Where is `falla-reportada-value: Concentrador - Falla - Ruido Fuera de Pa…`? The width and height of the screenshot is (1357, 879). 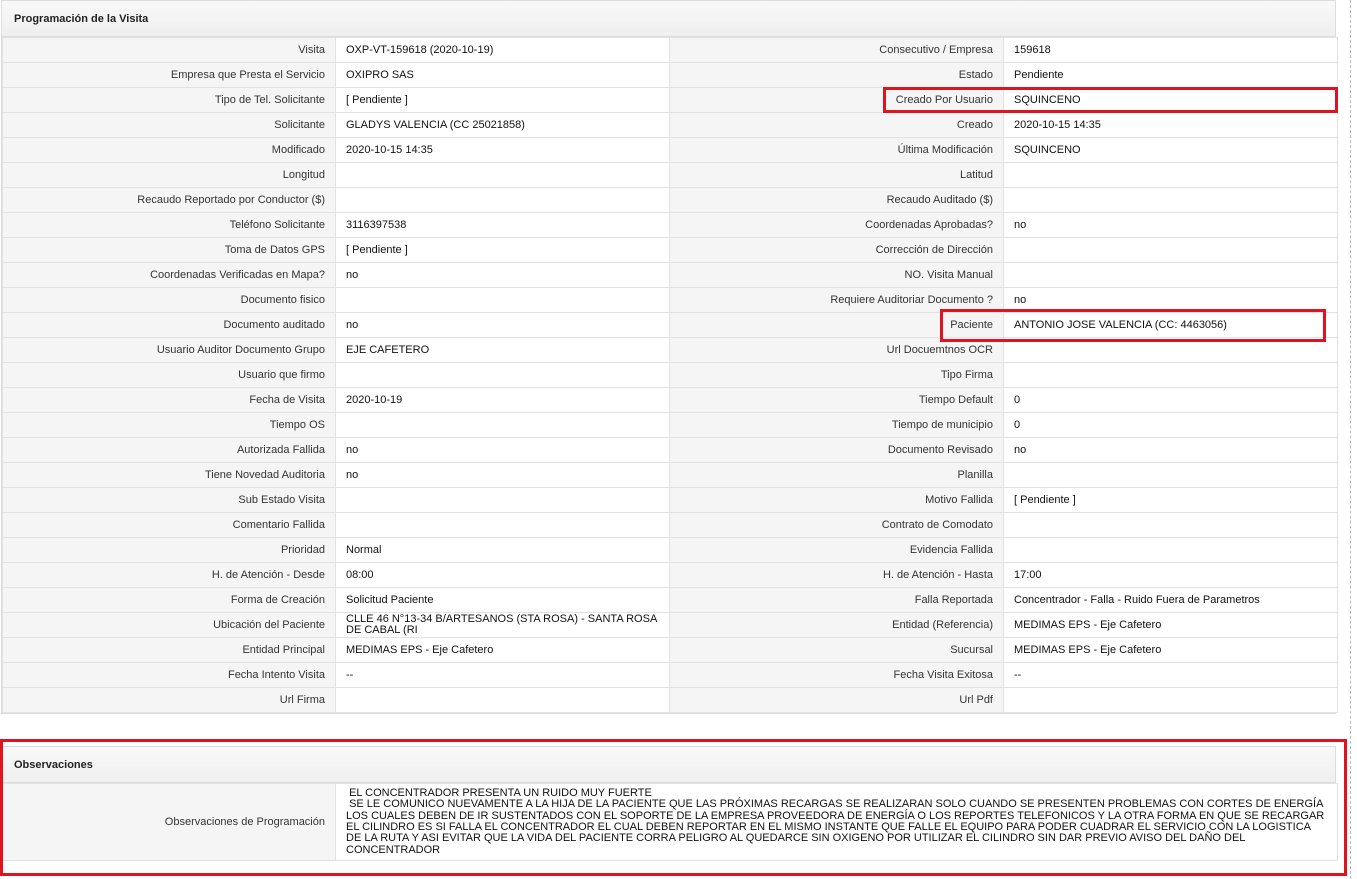 falla-reportada-value: Concentrador - Falla - Ruido Fuera de Pa… is located at coordinates (1170, 600).